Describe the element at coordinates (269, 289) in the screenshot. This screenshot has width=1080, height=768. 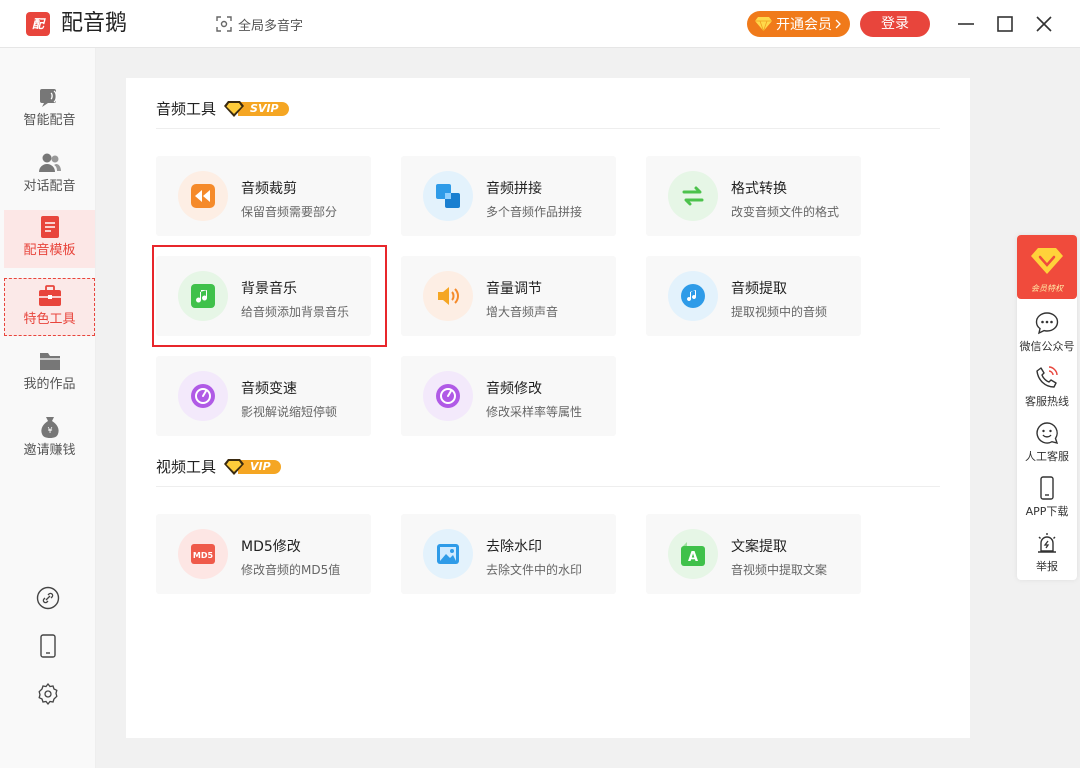
I see `tool-card-title: 背景音乐` at that location.